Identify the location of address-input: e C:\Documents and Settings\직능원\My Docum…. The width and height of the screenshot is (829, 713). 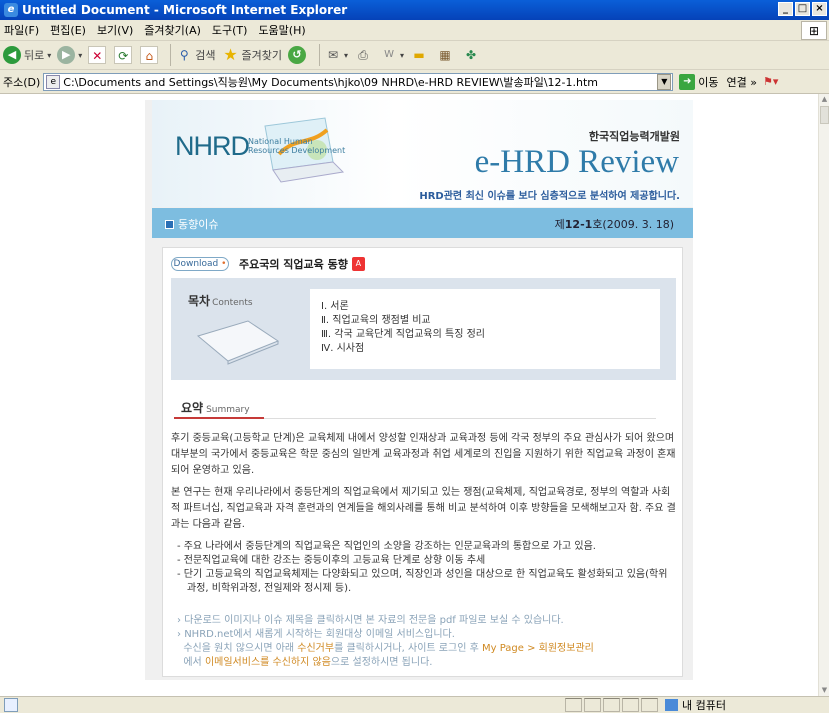
(358, 81).